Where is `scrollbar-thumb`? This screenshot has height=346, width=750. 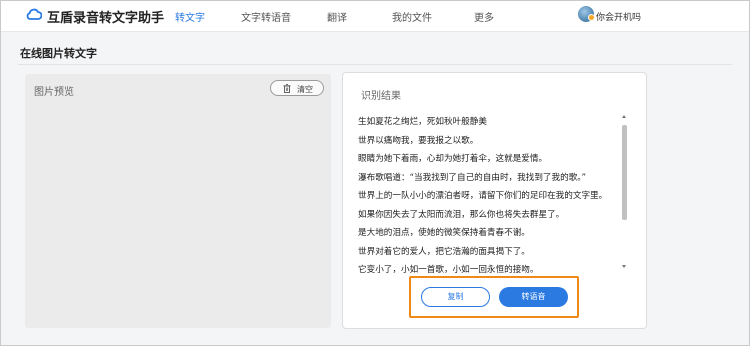 scrollbar-thumb is located at coordinates (624, 172).